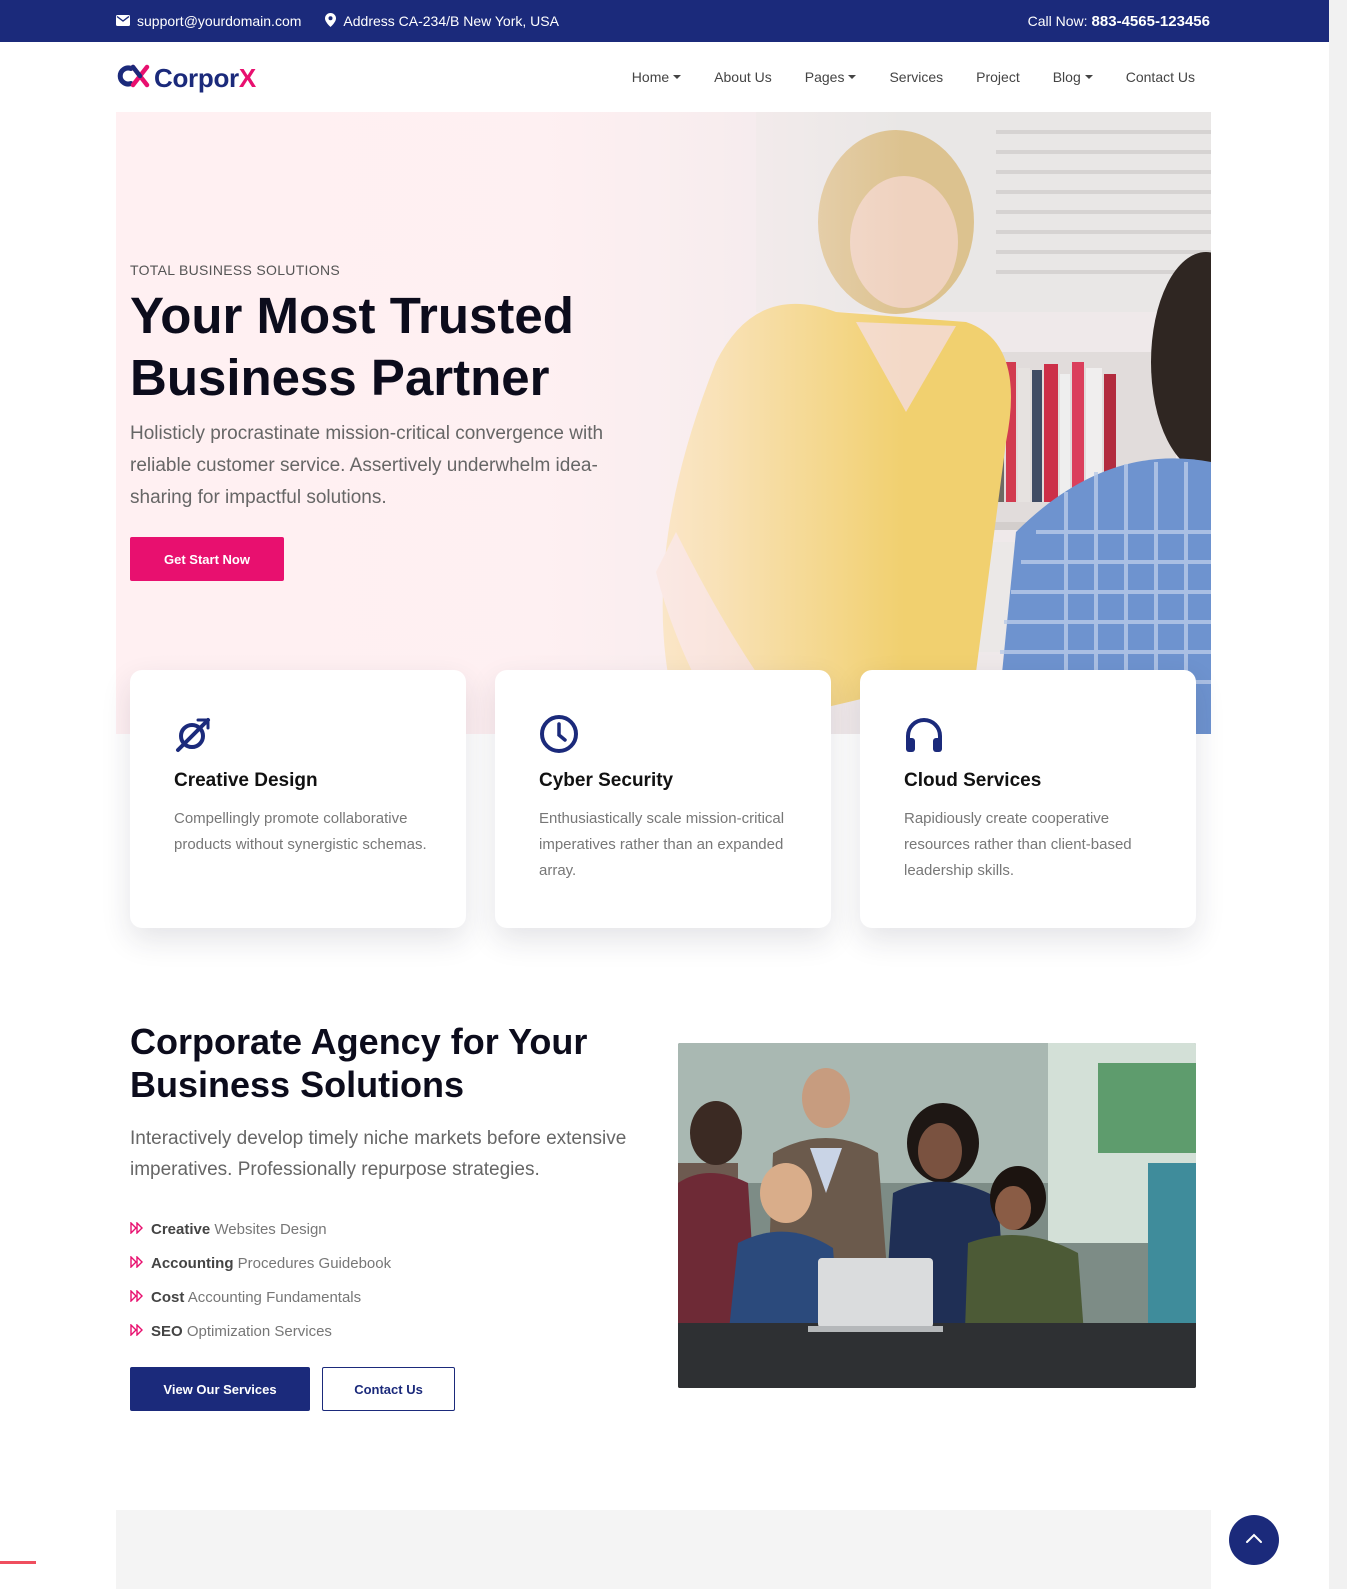 Image resolution: width=1347 pixels, height=1589 pixels. Describe the element at coordinates (451, 21) in the screenshot. I see `address-text: Address CA-234/B New York, USA` at that location.